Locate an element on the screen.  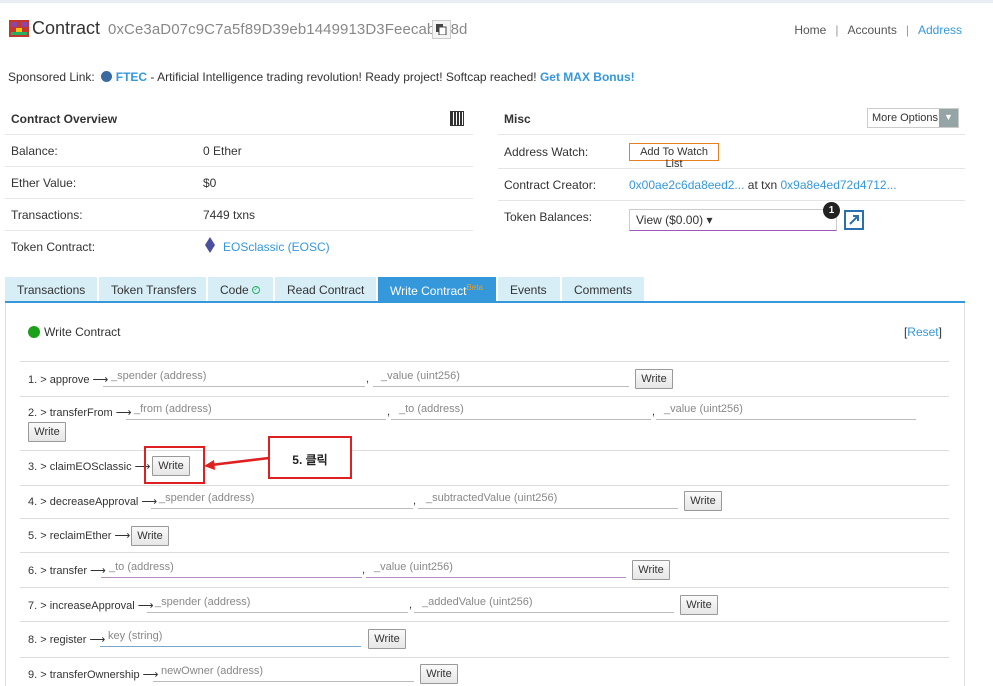
tab-events: Events is located at coordinates (529, 289).